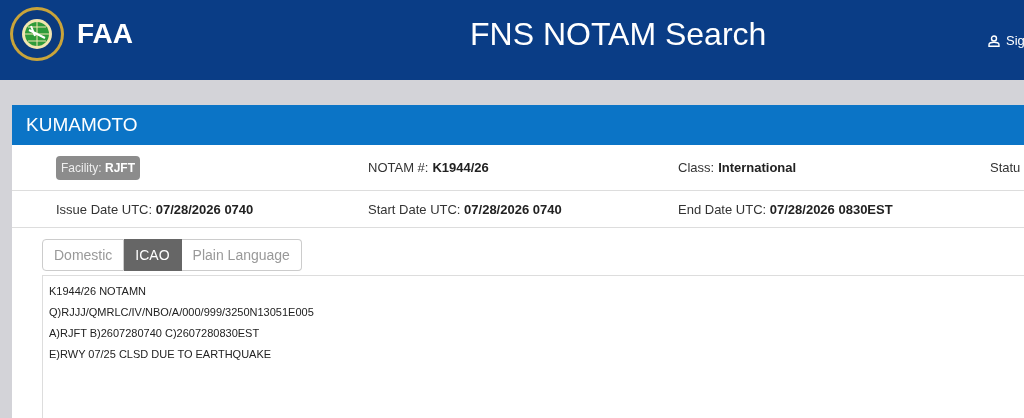 This screenshot has width=1024, height=418. What do you see at coordinates (428, 167) in the screenshot?
I see `field-text: NOTAM #: K1944/26` at bounding box center [428, 167].